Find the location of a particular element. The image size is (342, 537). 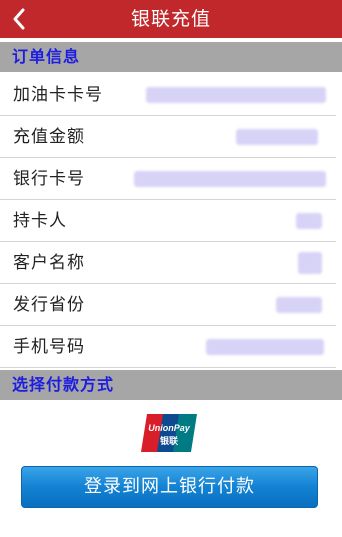

nav-bar: 银联充值 is located at coordinates (171, 19).